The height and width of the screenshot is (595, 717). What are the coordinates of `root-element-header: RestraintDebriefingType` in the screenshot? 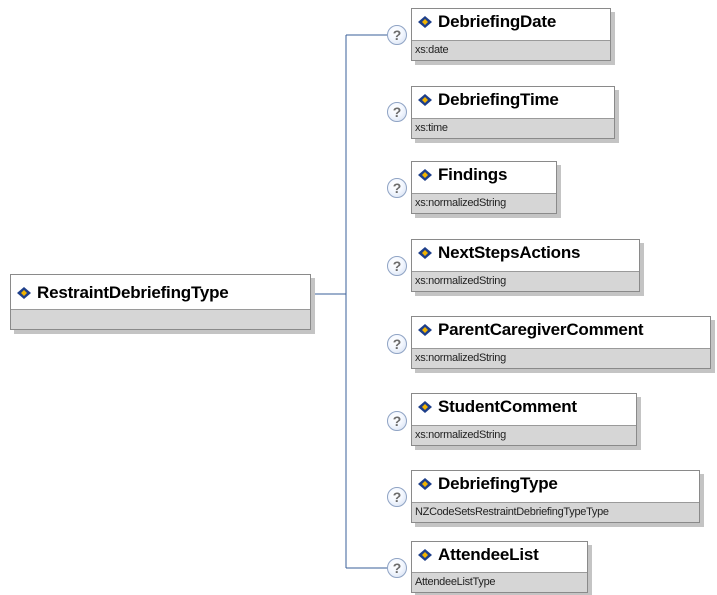 It's located at (160, 293).